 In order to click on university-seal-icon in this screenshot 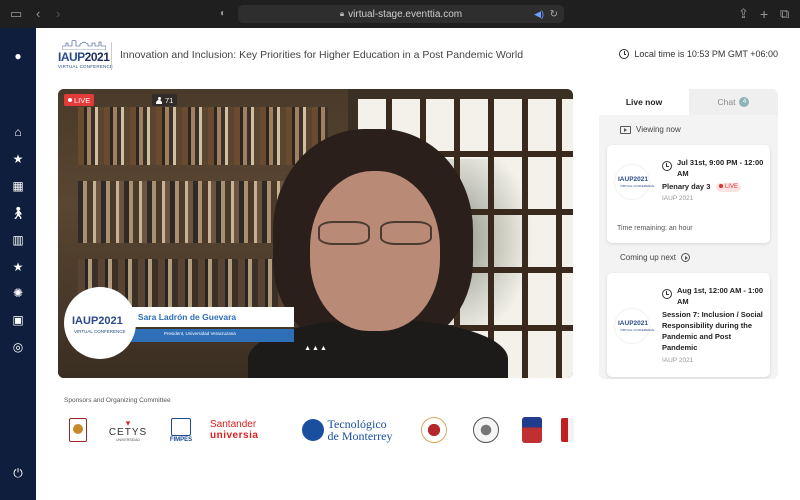, I will do `click(434, 430)`.